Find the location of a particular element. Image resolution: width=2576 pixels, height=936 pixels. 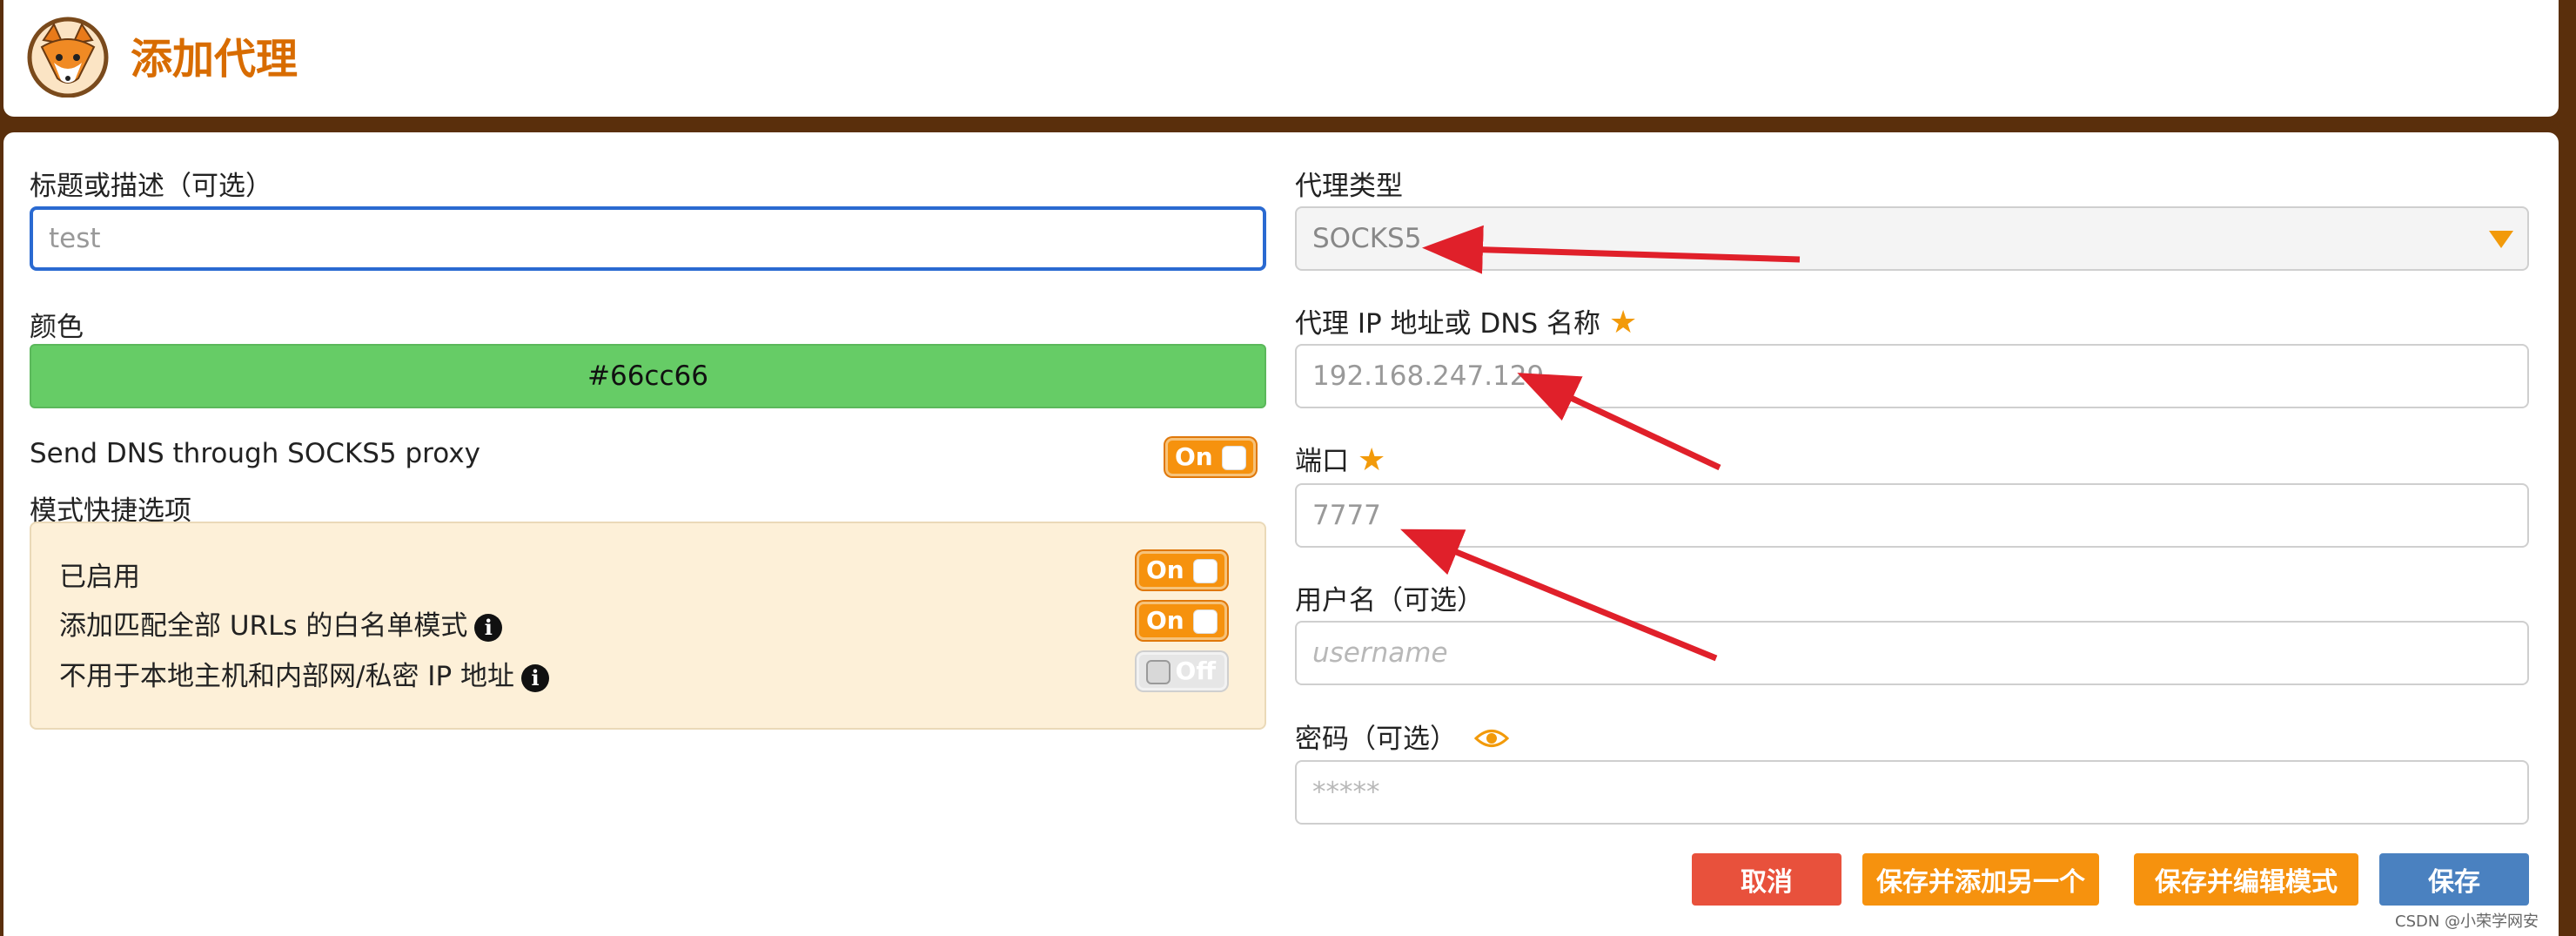

port-input: 7777 is located at coordinates (1912, 515).